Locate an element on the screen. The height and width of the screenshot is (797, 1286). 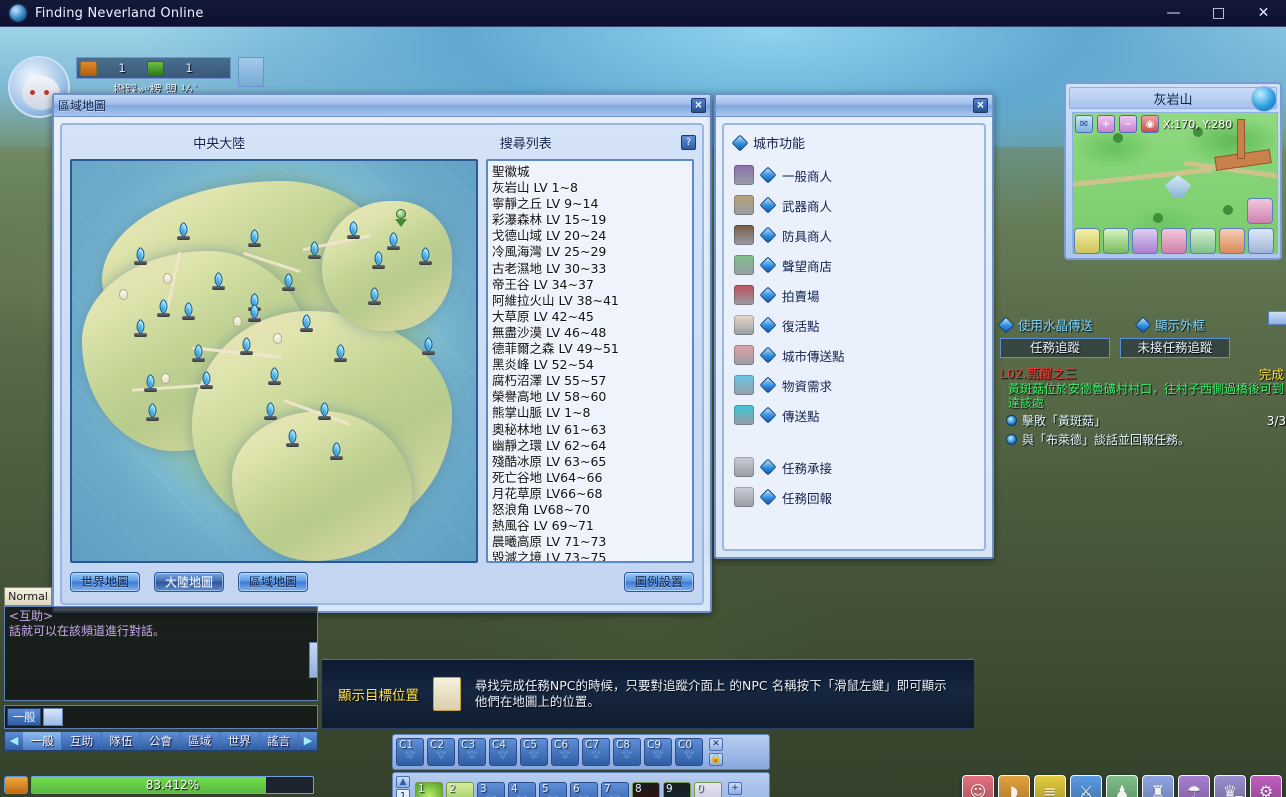
tab-untracked-quests: 未接任務追蹤 is located at coordinates (1175, 348).